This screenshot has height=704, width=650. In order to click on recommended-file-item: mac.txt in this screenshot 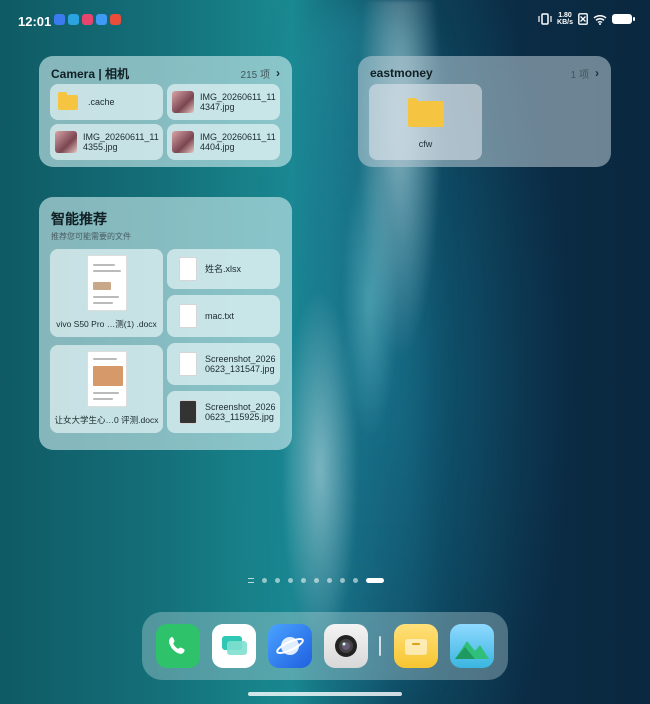, I will do `click(223, 316)`.